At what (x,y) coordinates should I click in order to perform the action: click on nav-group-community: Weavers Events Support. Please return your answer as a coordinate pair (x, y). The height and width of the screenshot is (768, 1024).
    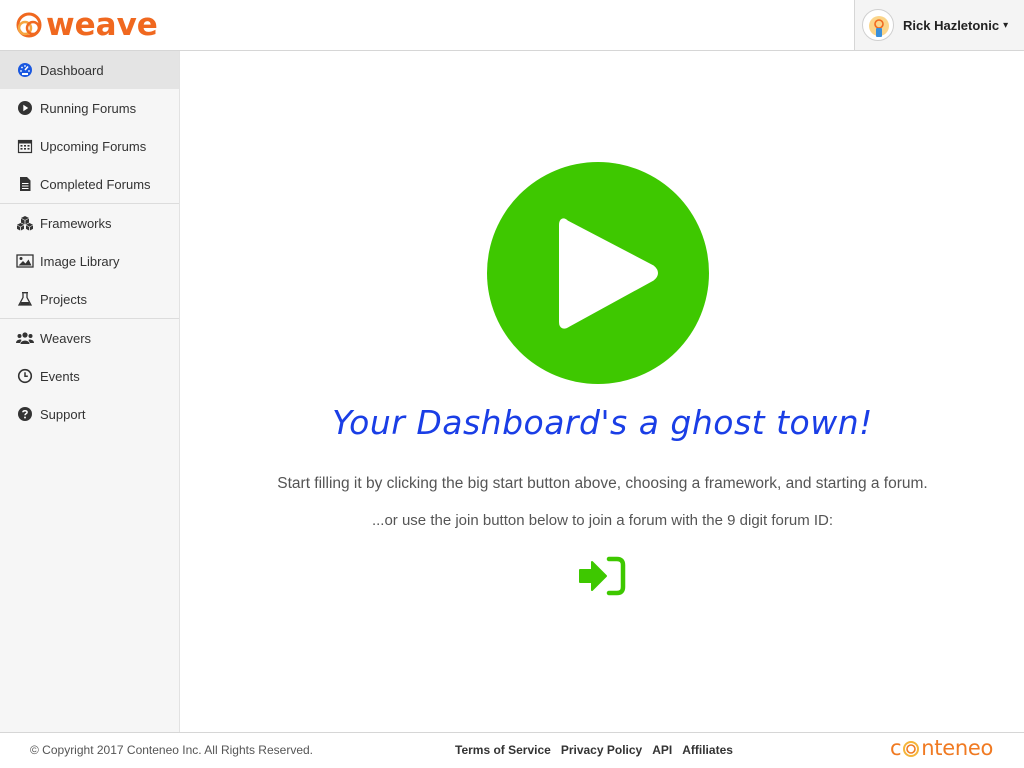
    Looking at the image, I should click on (89, 376).